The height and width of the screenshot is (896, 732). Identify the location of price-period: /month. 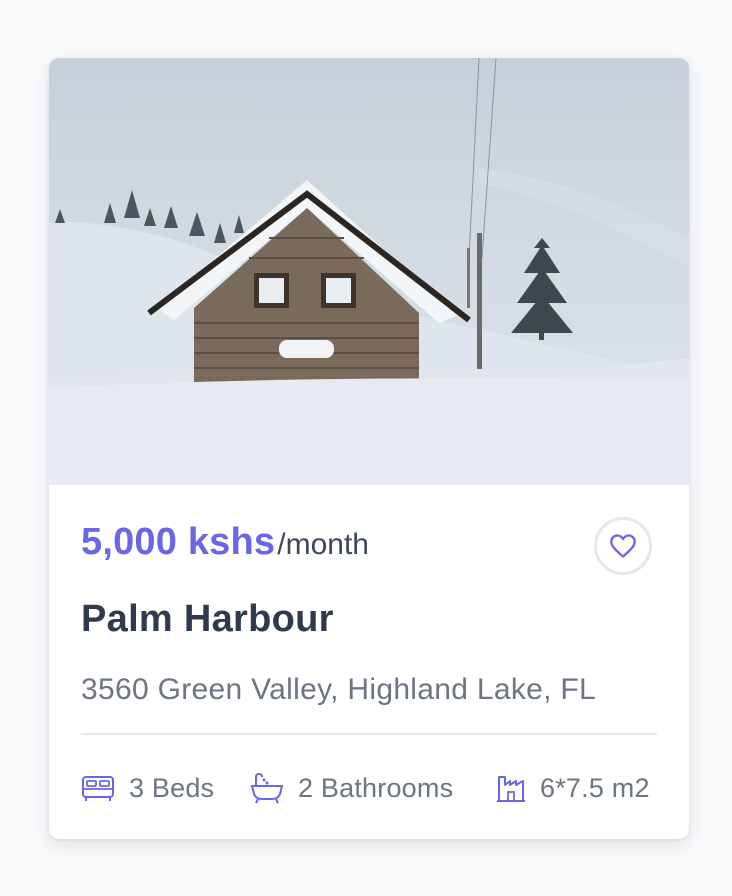
(323, 544).